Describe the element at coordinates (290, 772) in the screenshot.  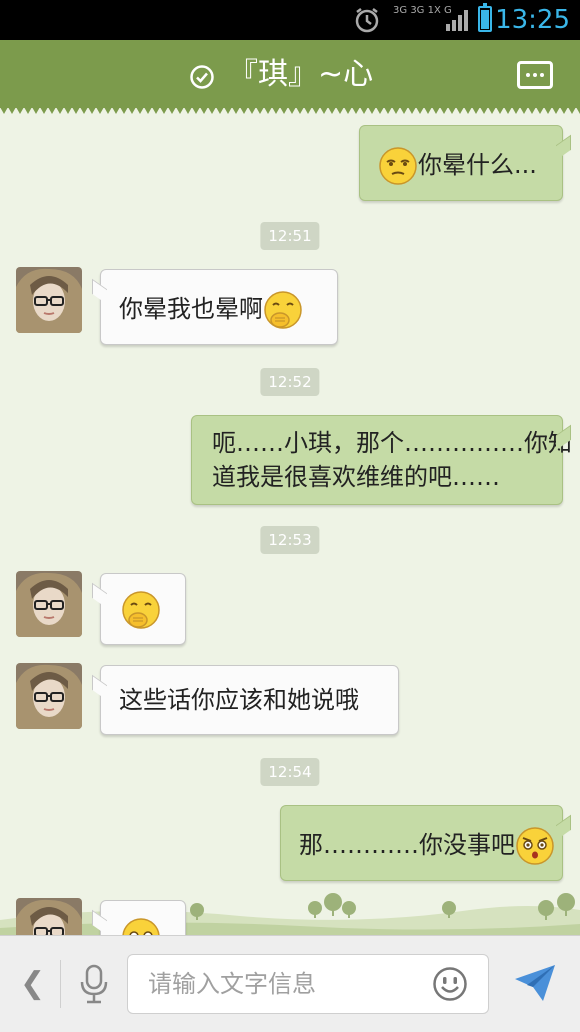
I see `timestamp: 12:54` at that location.